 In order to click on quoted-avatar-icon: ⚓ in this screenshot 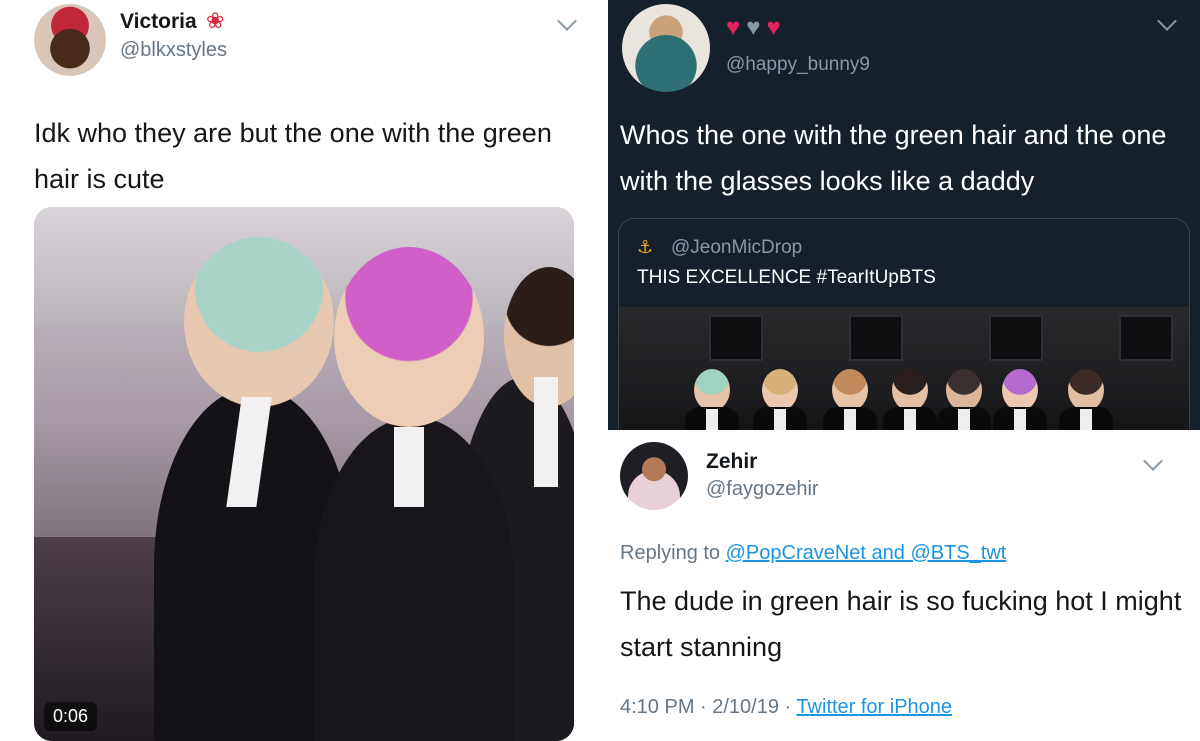, I will do `click(645, 247)`.